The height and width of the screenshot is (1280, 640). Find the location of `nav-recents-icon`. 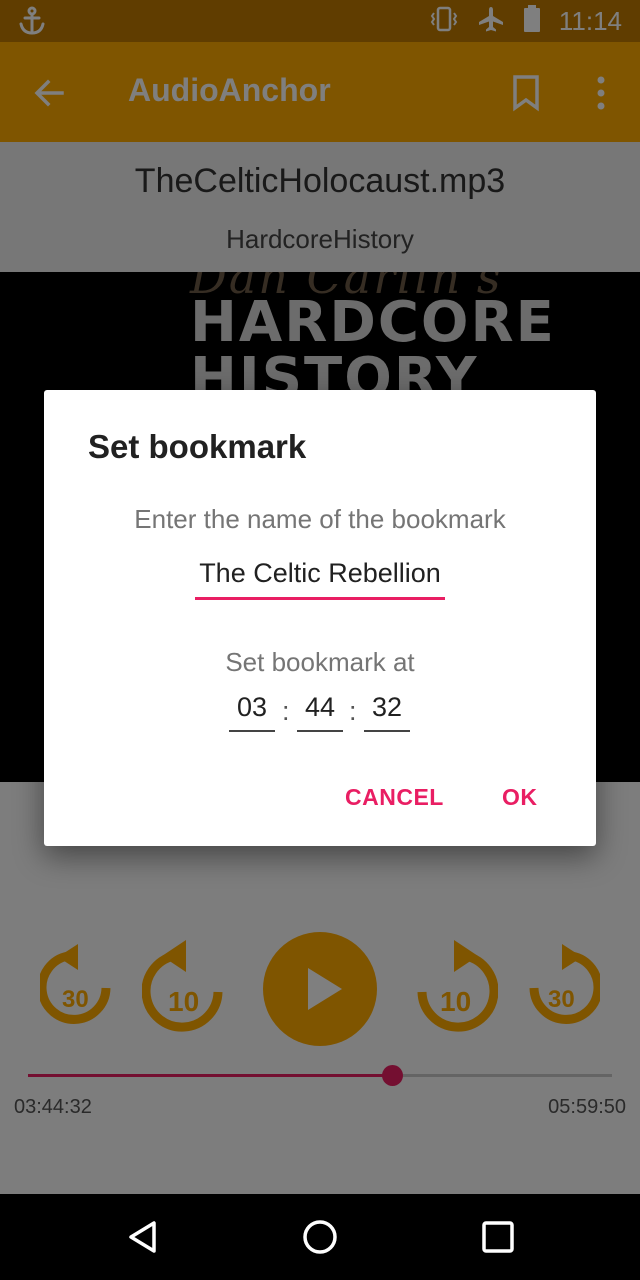

nav-recents-icon is located at coordinates (498, 1239).